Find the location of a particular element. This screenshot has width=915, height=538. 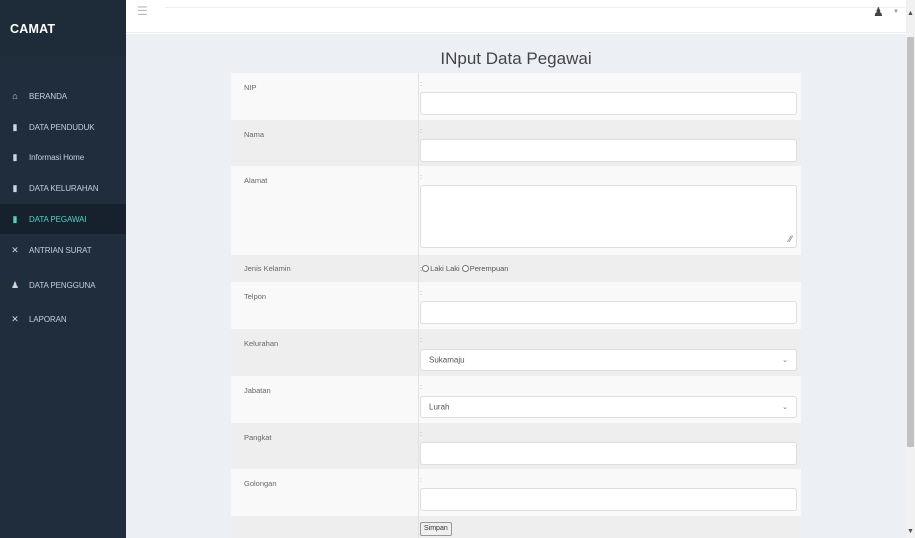

gender-radio-group: : Laki Laki Perempuan is located at coordinates (464, 268).